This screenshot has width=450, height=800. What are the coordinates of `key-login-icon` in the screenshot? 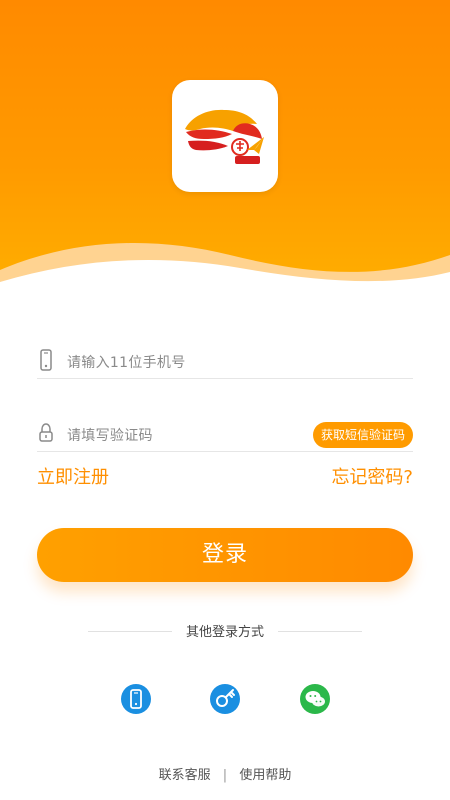 It's located at (225, 698).